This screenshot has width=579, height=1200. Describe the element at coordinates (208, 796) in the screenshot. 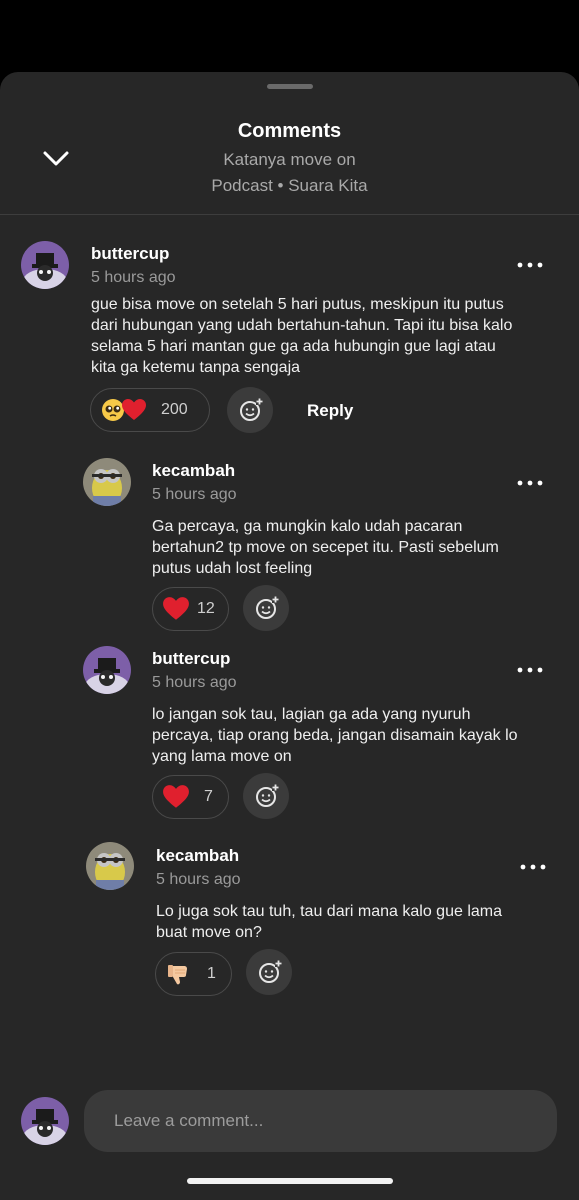

I see `reaction-count: 7` at that location.